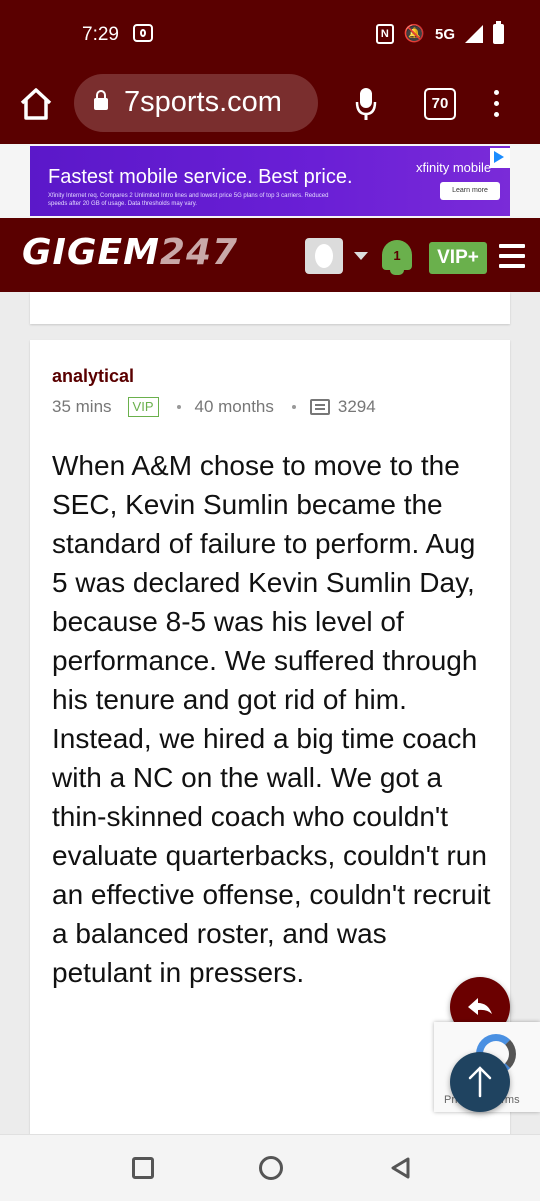 This screenshot has width=540, height=1201. Describe the element at coordinates (458, 258) in the screenshot. I see `vip-plus-button: VIP+` at that location.